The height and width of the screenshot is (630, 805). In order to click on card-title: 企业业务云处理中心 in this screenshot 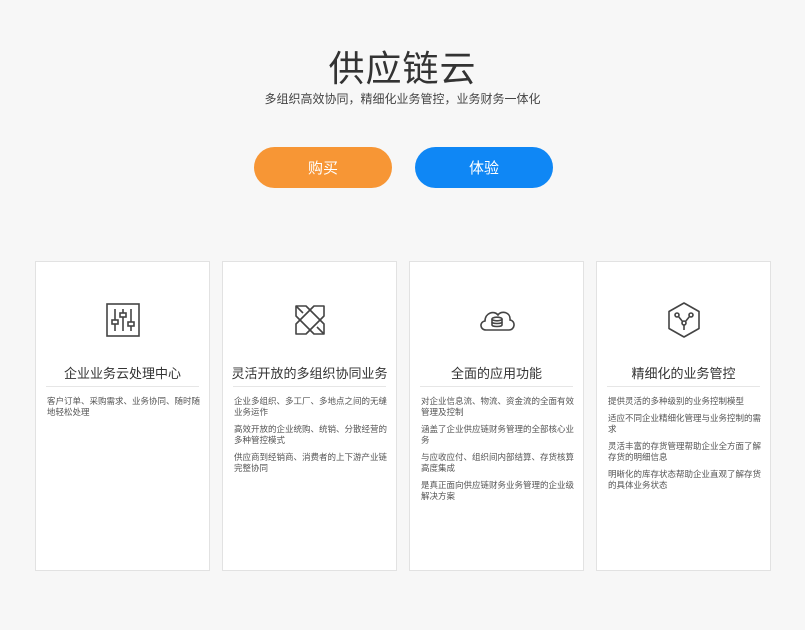, I will do `click(122, 374)`.